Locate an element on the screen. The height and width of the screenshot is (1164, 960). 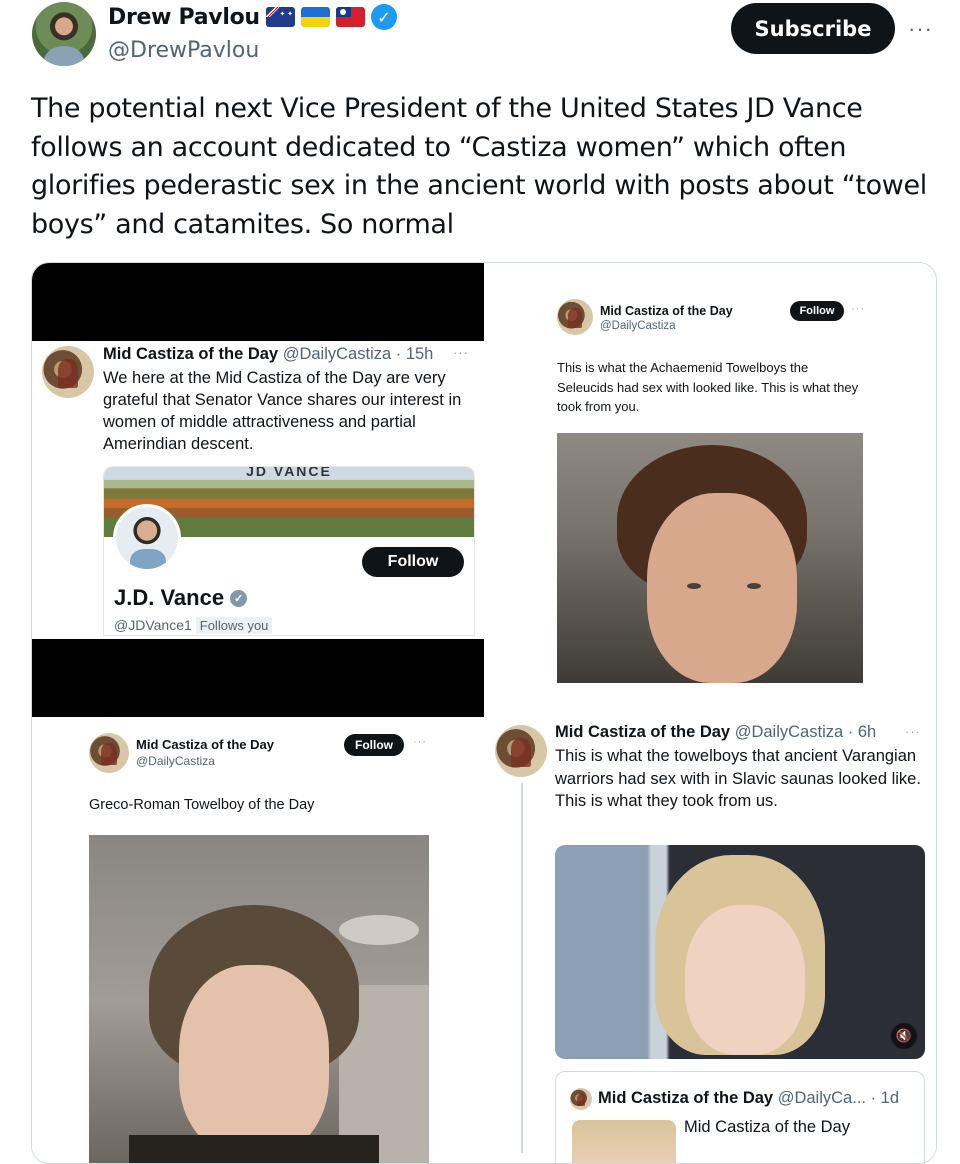
black-bar-bottom is located at coordinates (258, 678).